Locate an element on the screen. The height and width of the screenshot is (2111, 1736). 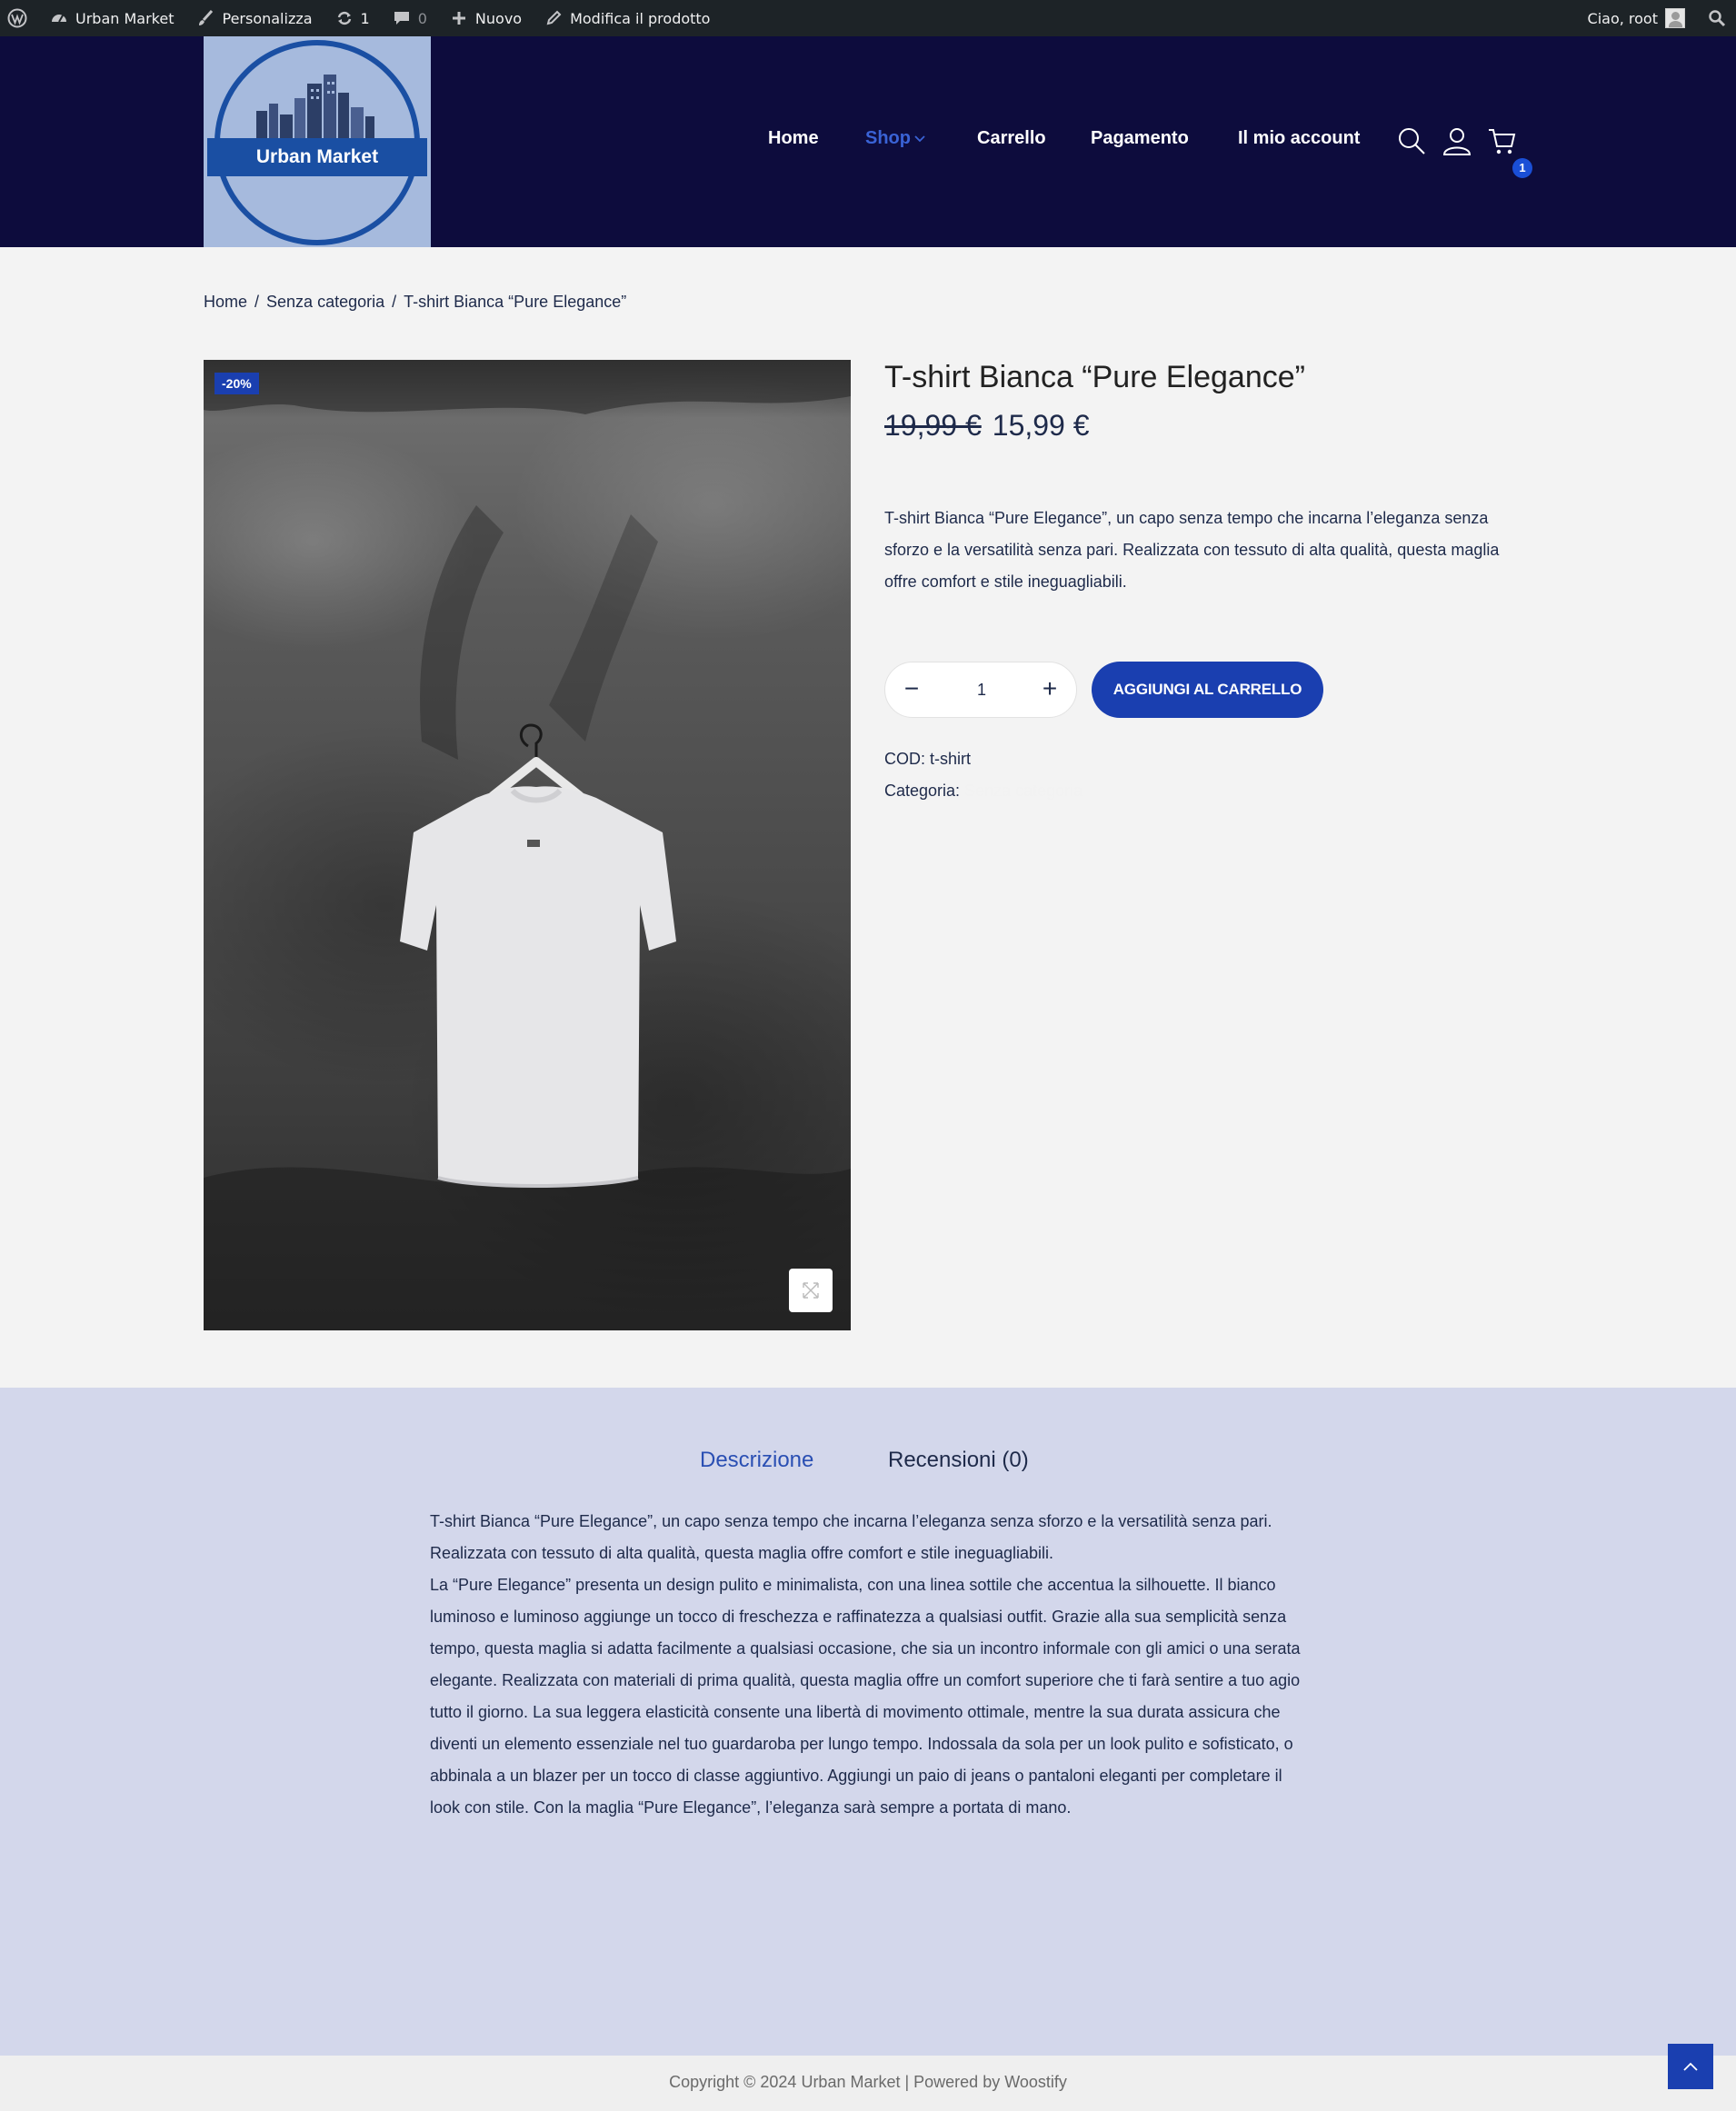
product-meta: COD: t-shirt Categoria: Senza categoria is located at coordinates (984, 775).